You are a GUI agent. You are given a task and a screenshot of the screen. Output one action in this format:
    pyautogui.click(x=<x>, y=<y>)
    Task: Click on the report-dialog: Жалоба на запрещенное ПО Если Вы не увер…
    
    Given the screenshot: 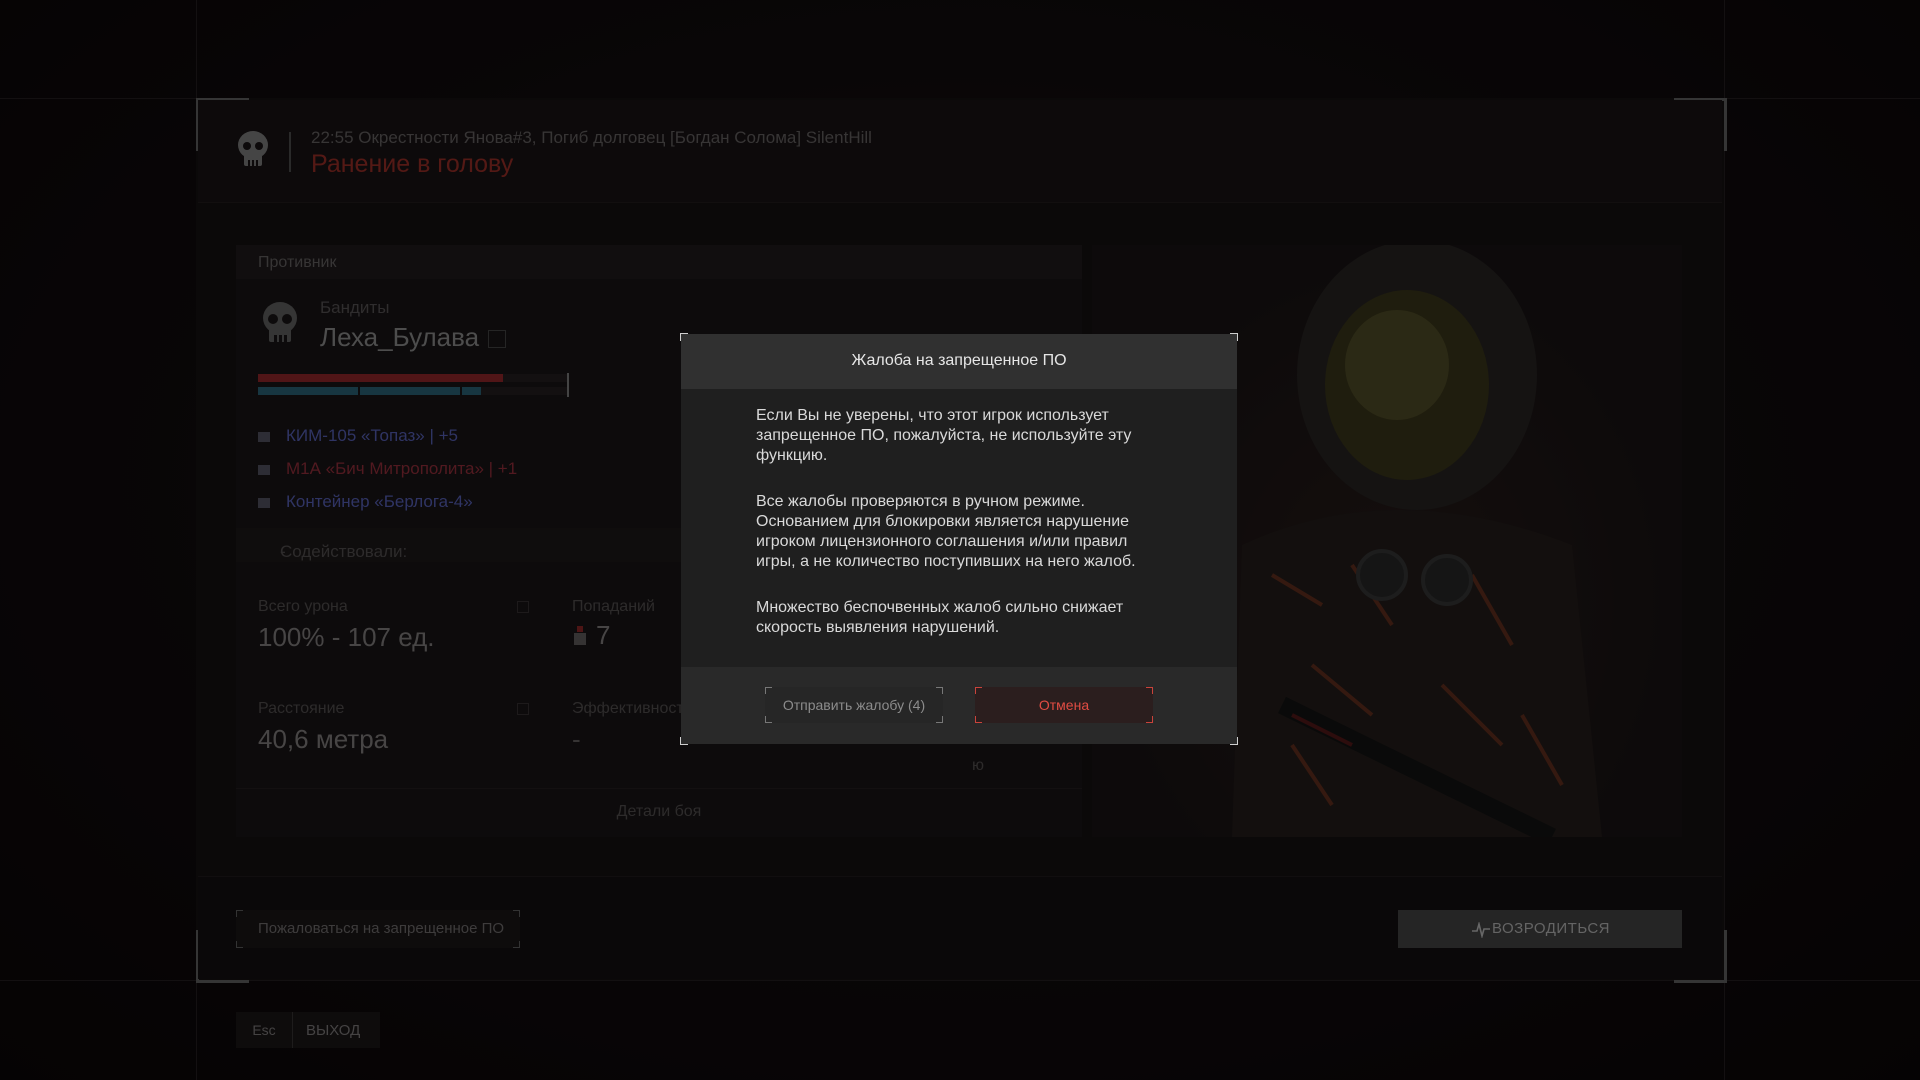 What is the action you would take?
    pyautogui.click(x=959, y=539)
    